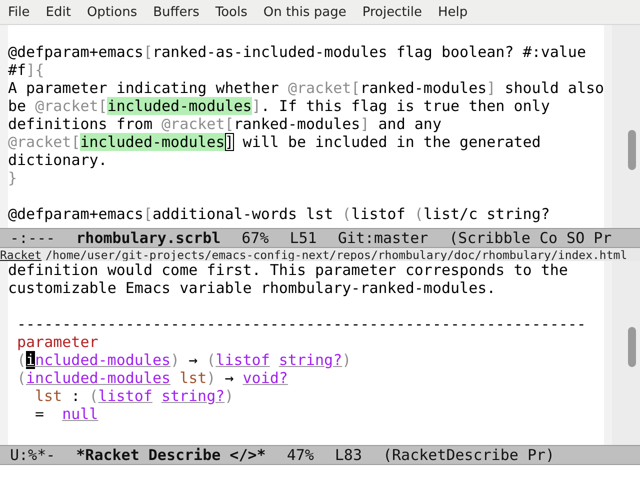 The height and width of the screenshot is (480, 640). I want to click on link: included-modules, so click(98, 378).